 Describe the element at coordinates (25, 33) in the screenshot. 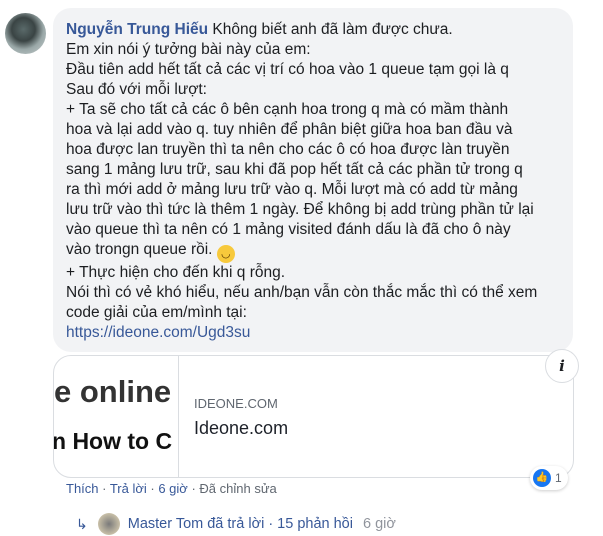

I see `author-avatar` at that location.